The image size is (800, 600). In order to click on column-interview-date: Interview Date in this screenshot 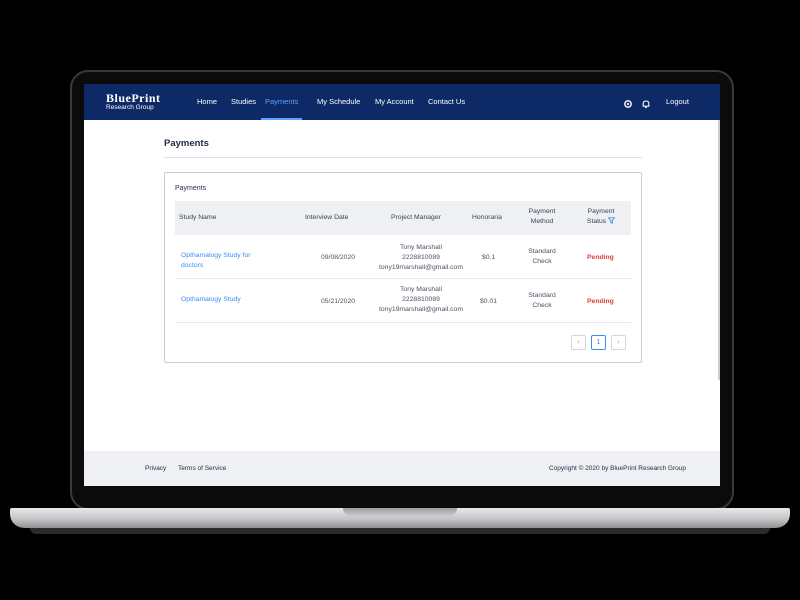, I will do `click(327, 217)`.